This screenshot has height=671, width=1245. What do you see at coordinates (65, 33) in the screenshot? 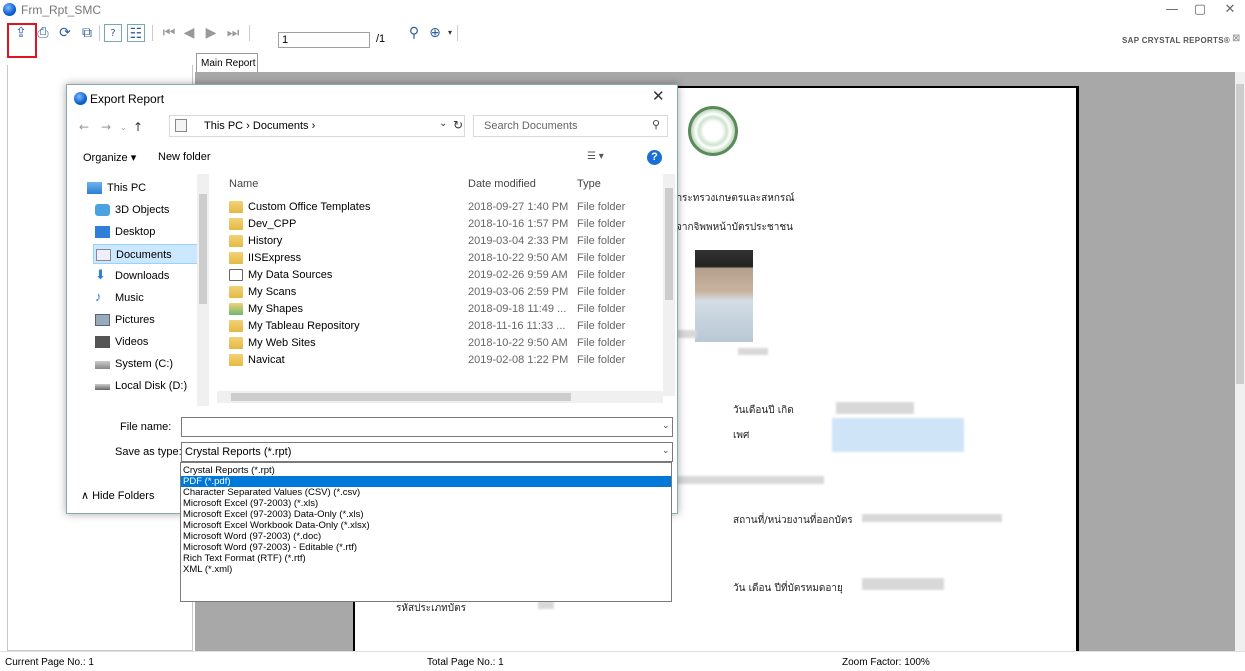
I see `refresh-icon: ⟳` at bounding box center [65, 33].